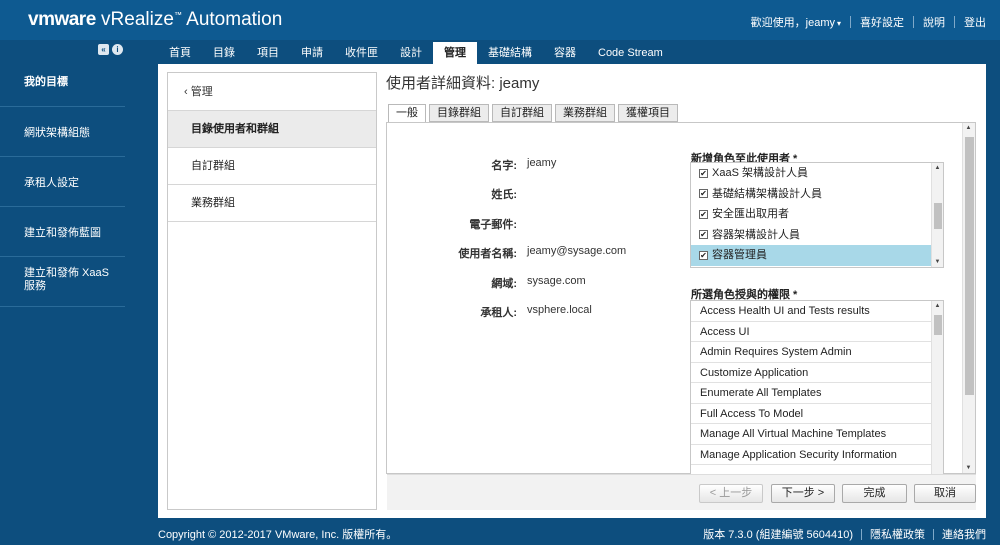 This screenshot has width=1000, height=545. I want to click on role-item-secure-export: ✔ 安全匯出取用者, so click(817, 214).